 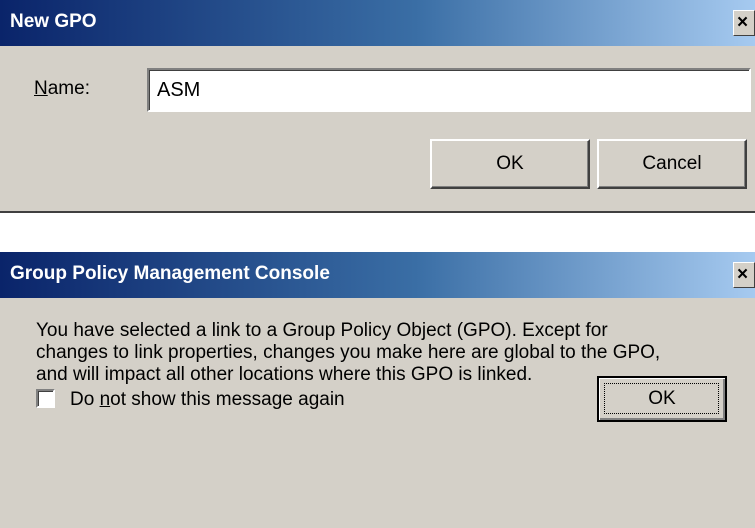 What do you see at coordinates (105, 399) in the screenshot?
I see `checkbox-label-accelerator: n` at bounding box center [105, 399].